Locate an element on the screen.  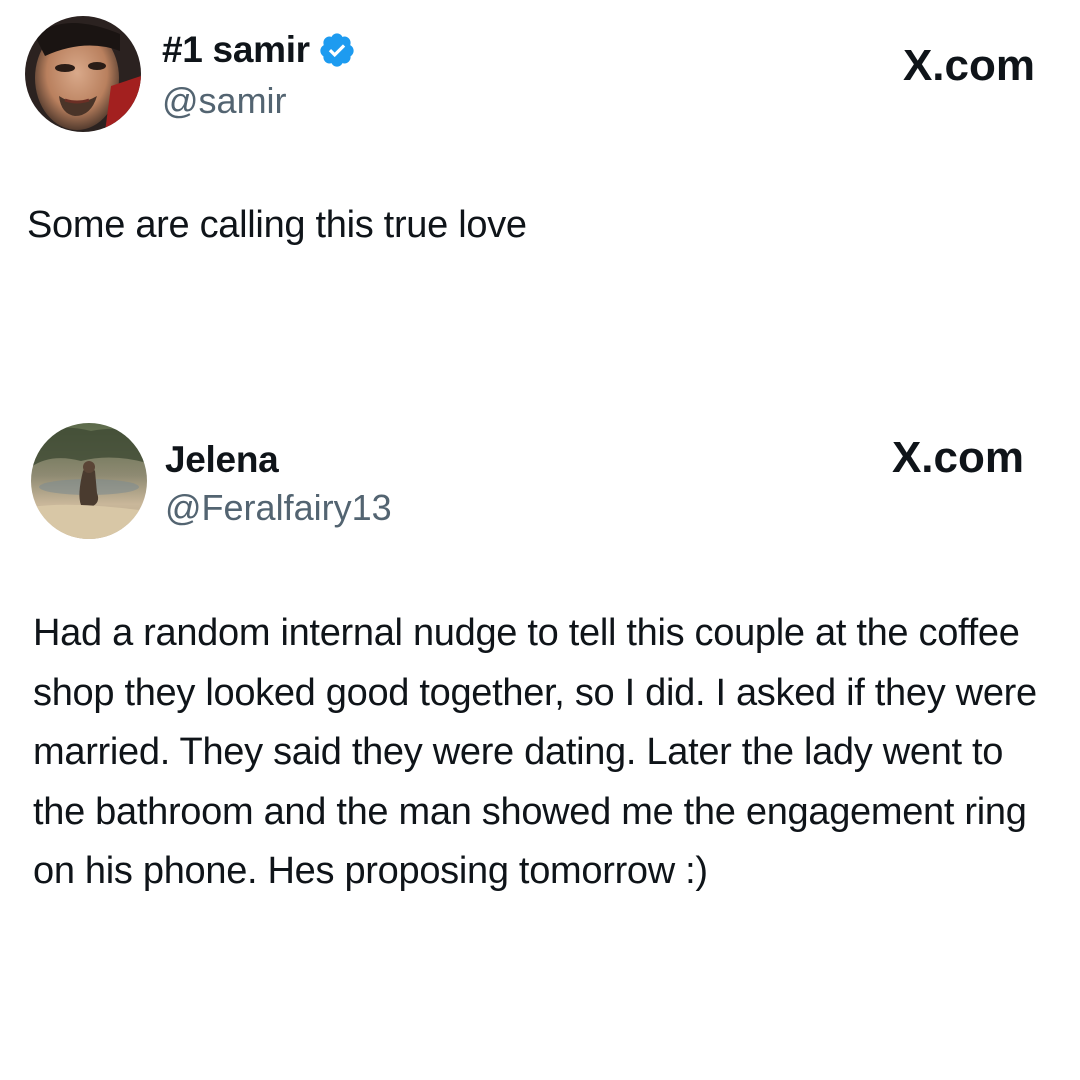
profile-photo-outdoor-icon is located at coordinates (89, 481).